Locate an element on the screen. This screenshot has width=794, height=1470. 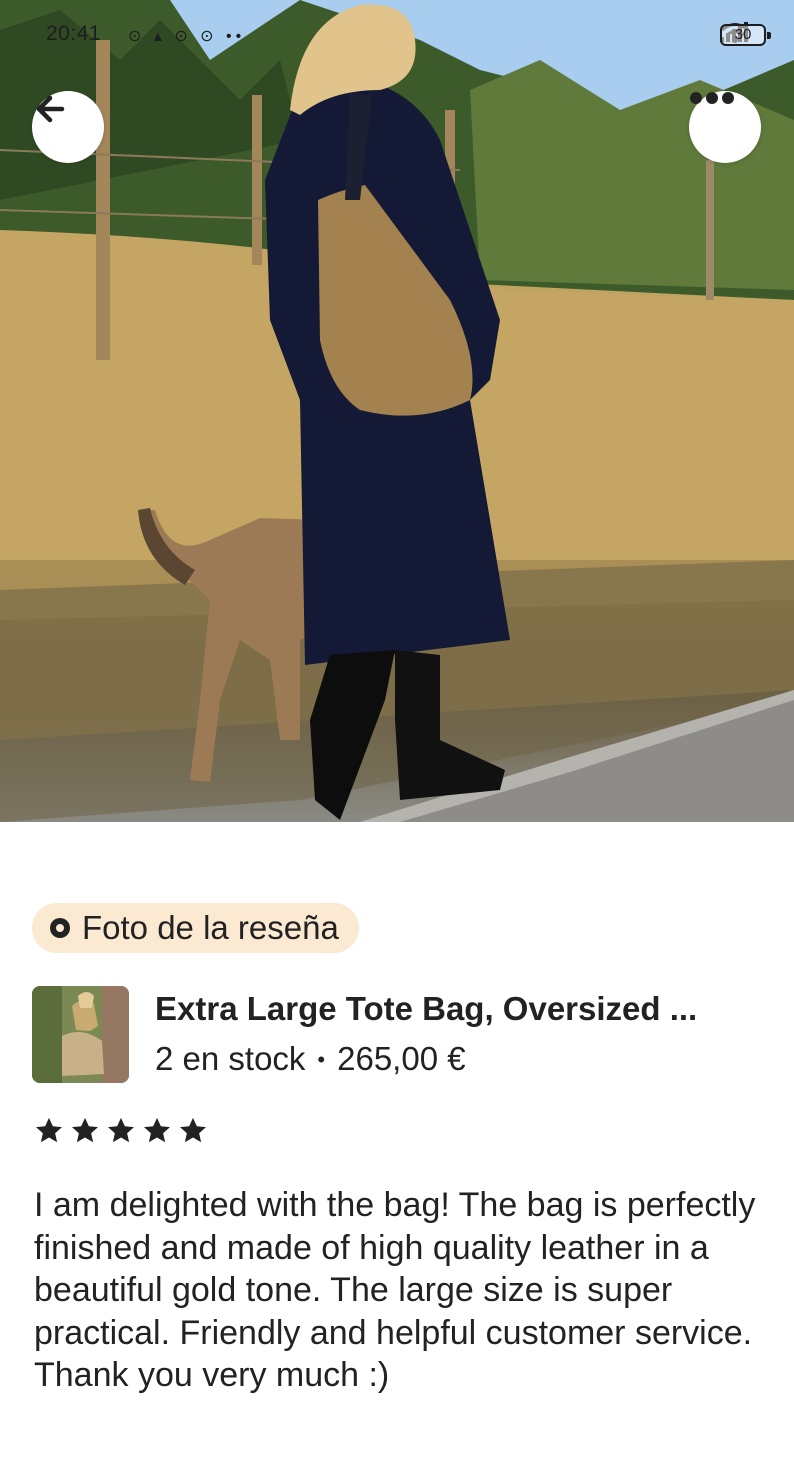
product-meta: 2 en stock • 265,00 € is located at coordinates (310, 1060).